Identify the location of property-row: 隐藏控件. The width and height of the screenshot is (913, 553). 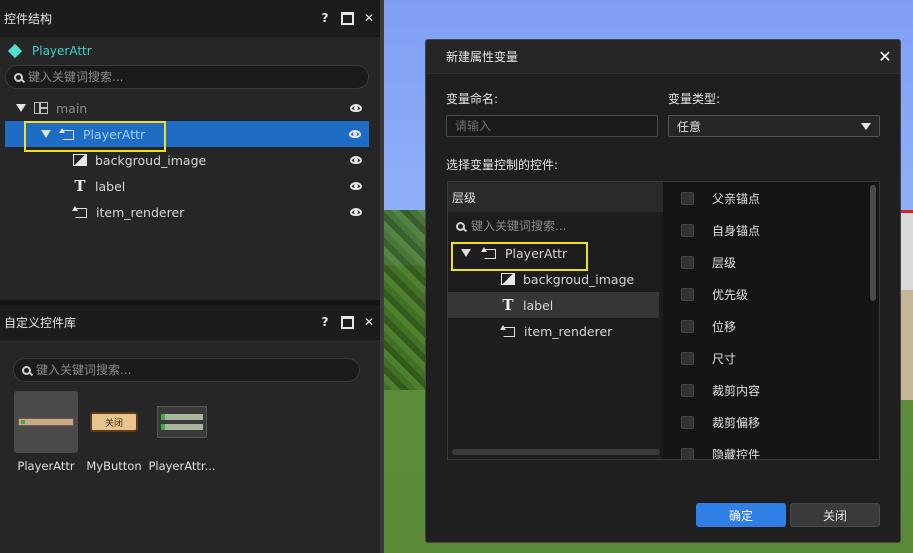
(772, 448).